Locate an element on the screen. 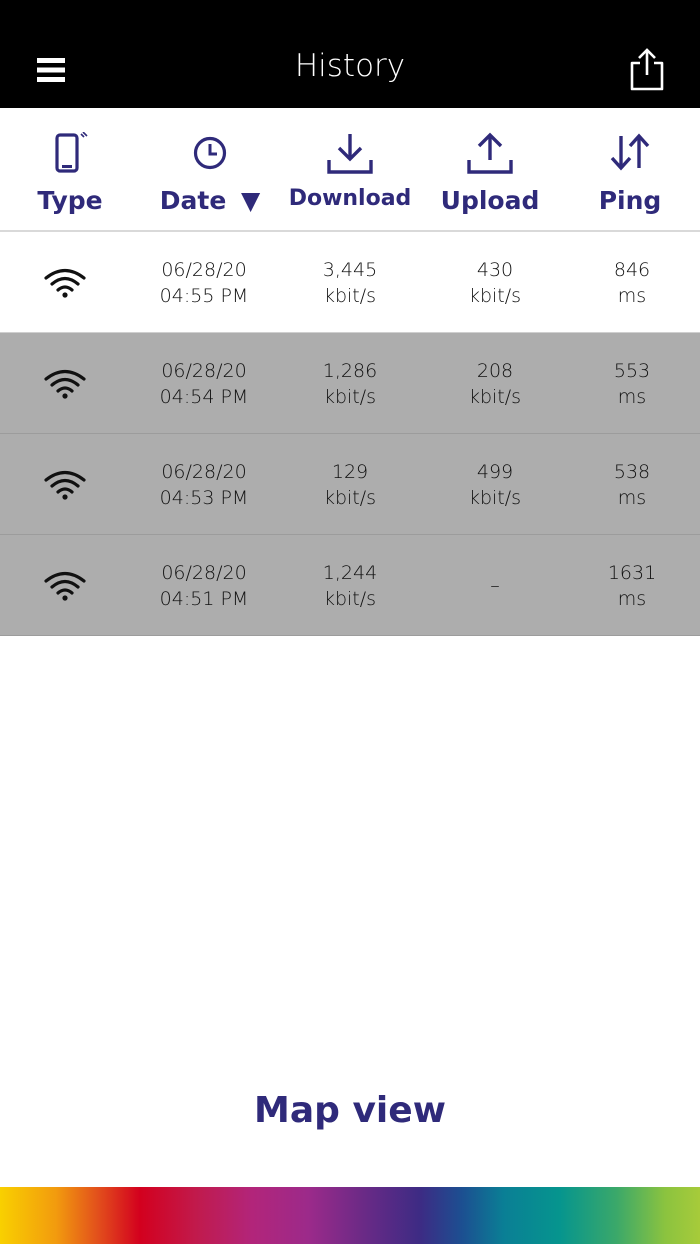 The height and width of the screenshot is (1244, 700). row-ping-value: 553 is located at coordinates (632, 370).